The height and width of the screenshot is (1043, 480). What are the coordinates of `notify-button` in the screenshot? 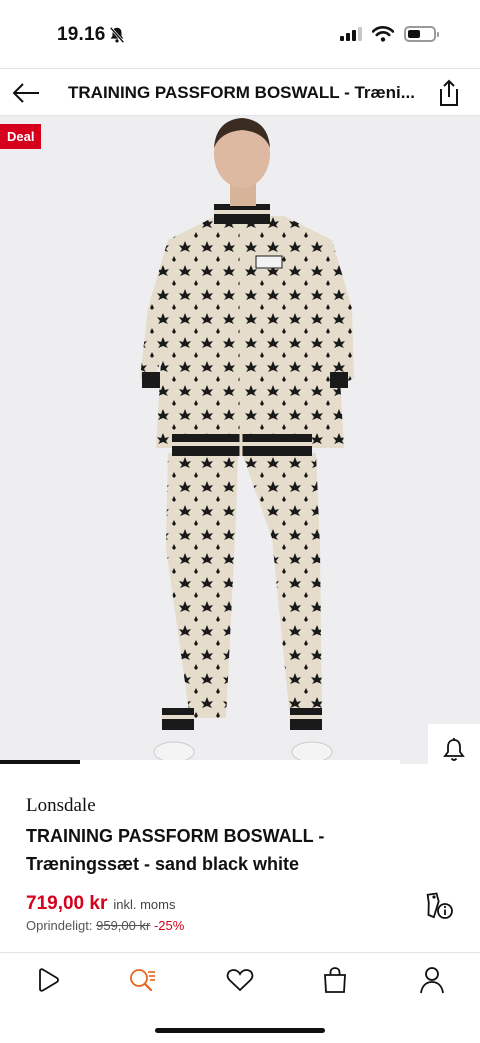 It's located at (454, 744).